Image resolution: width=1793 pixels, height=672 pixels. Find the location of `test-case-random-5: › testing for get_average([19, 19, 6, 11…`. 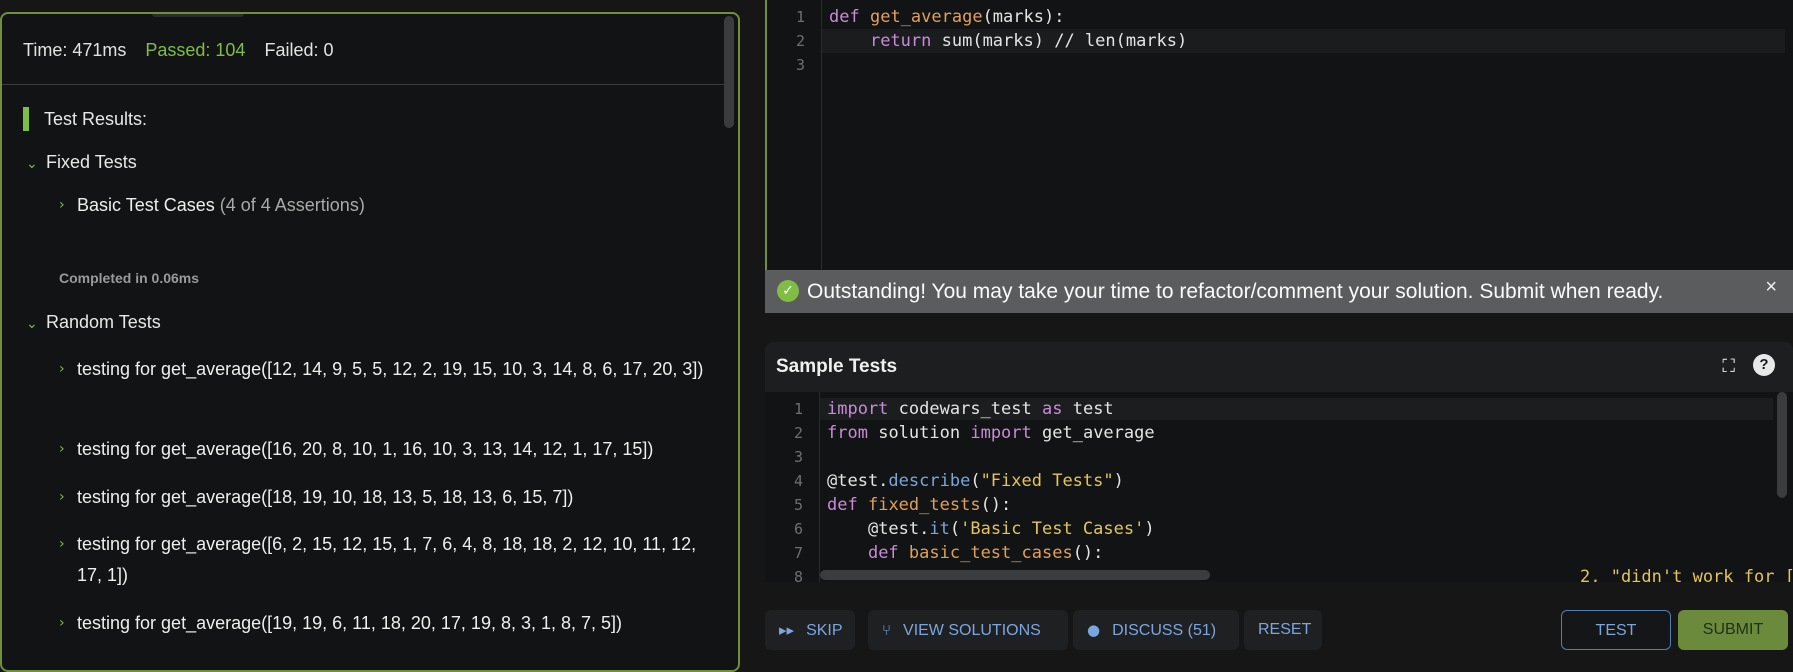

test-case-random-5: › testing for get_average([19, 19, 6, 11… is located at coordinates (389, 623).